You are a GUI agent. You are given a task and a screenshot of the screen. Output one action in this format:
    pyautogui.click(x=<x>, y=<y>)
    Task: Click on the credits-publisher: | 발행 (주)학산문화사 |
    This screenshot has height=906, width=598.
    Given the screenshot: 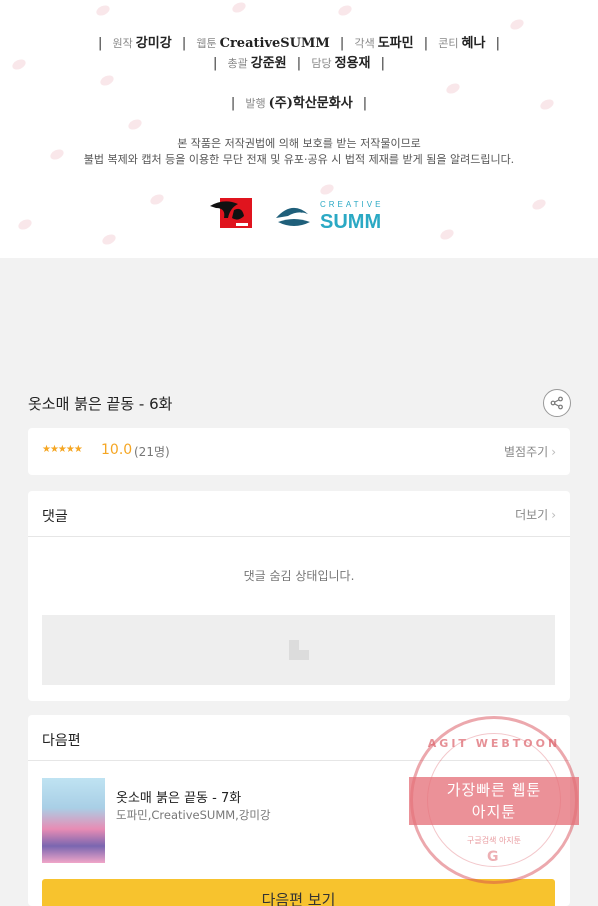 What is the action you would take?
    pyautogui.click(x=299, y=101)
    